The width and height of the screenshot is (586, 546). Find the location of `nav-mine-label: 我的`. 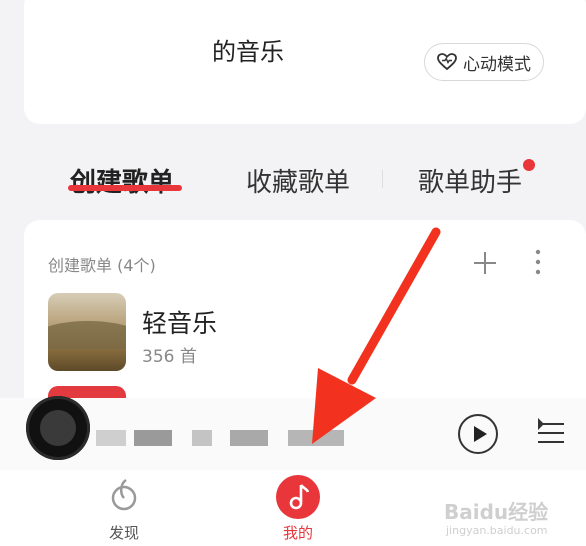

nav-mine-label: 我的 is located at coordinates (298, 532).